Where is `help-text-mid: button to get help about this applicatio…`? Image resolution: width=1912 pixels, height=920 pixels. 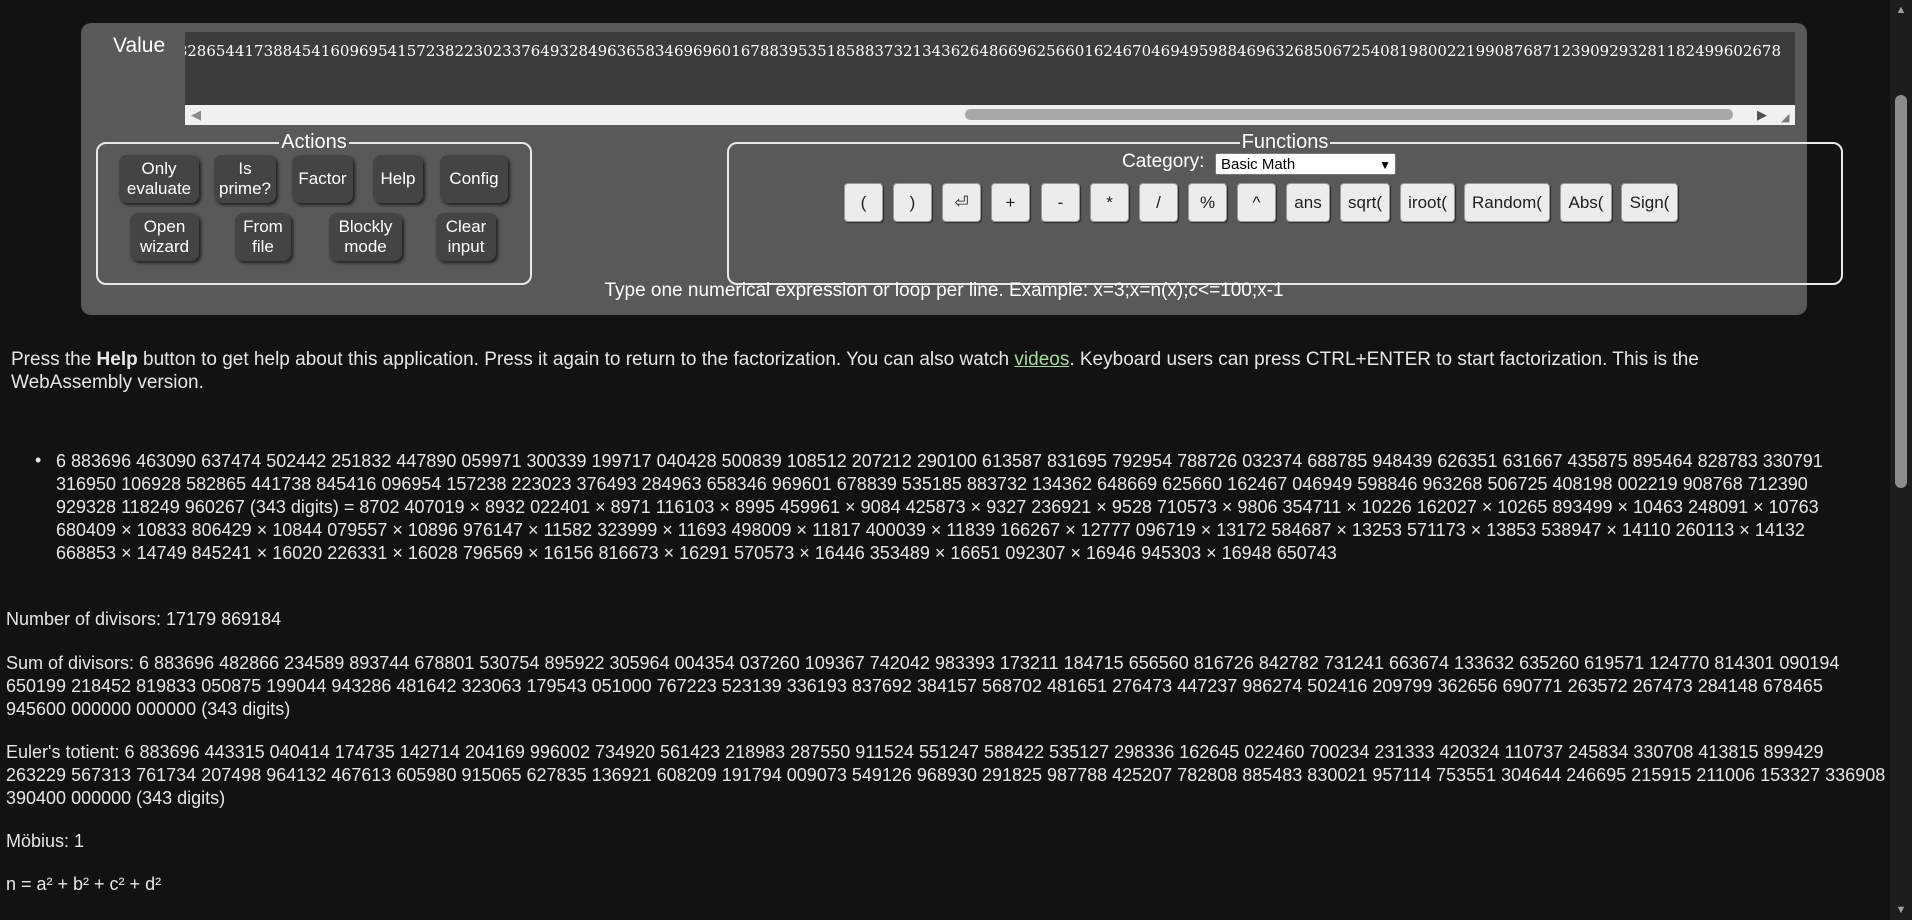
help-text-mid: button to get help about this applicatio… is located at coordinates (576, 359).